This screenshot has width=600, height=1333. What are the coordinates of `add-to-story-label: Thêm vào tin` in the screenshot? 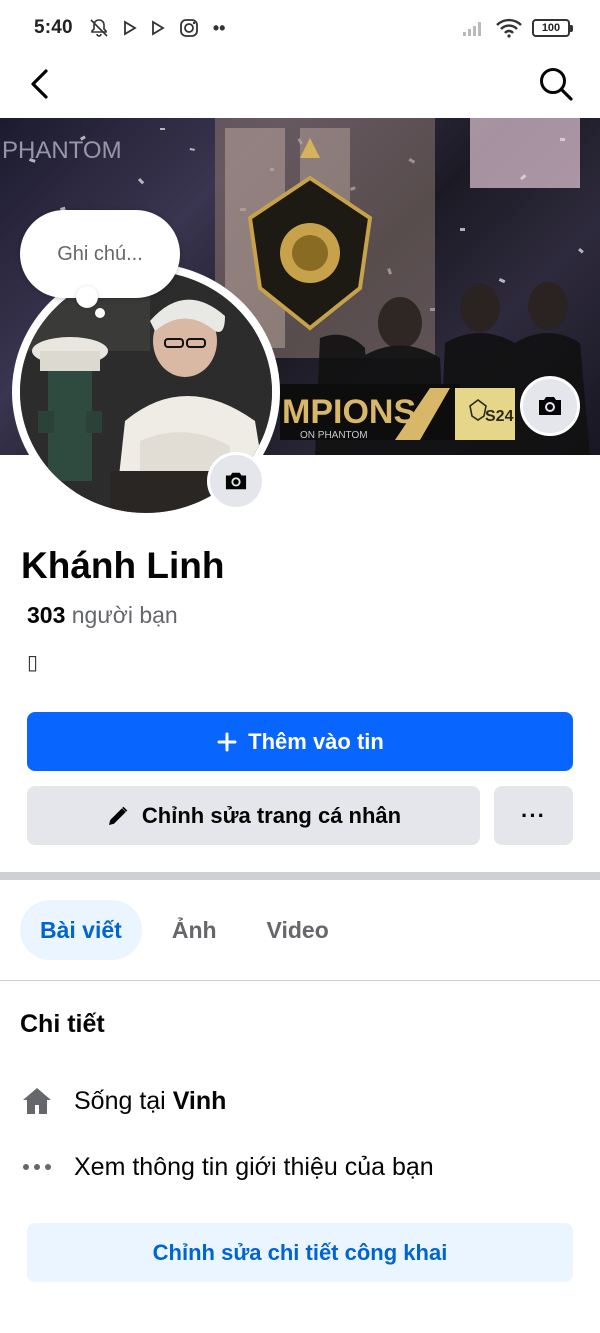 It's located at (316, 741).